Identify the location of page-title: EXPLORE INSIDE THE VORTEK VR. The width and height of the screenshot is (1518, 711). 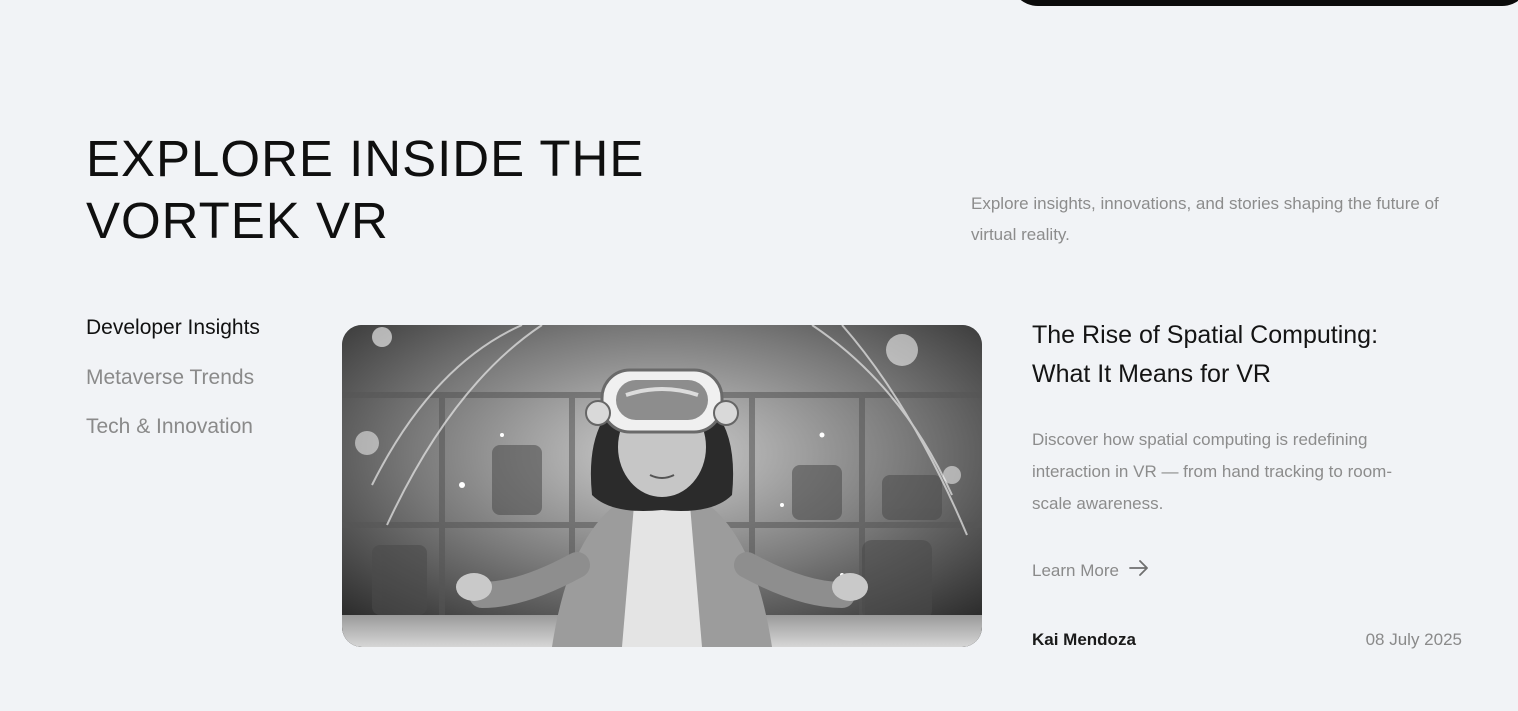
(365, 190).